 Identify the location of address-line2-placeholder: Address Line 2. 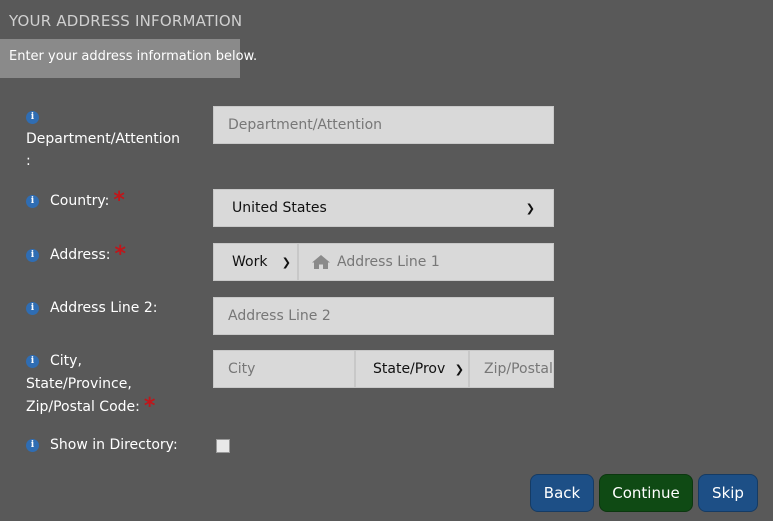
(279, 316).